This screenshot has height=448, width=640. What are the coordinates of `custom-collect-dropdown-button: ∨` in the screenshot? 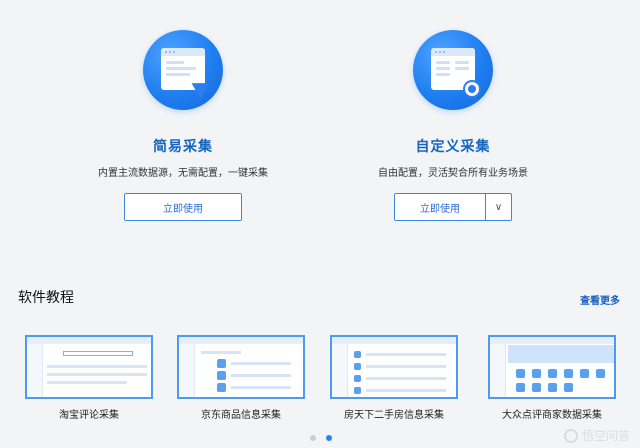 It's located at (498, 207).